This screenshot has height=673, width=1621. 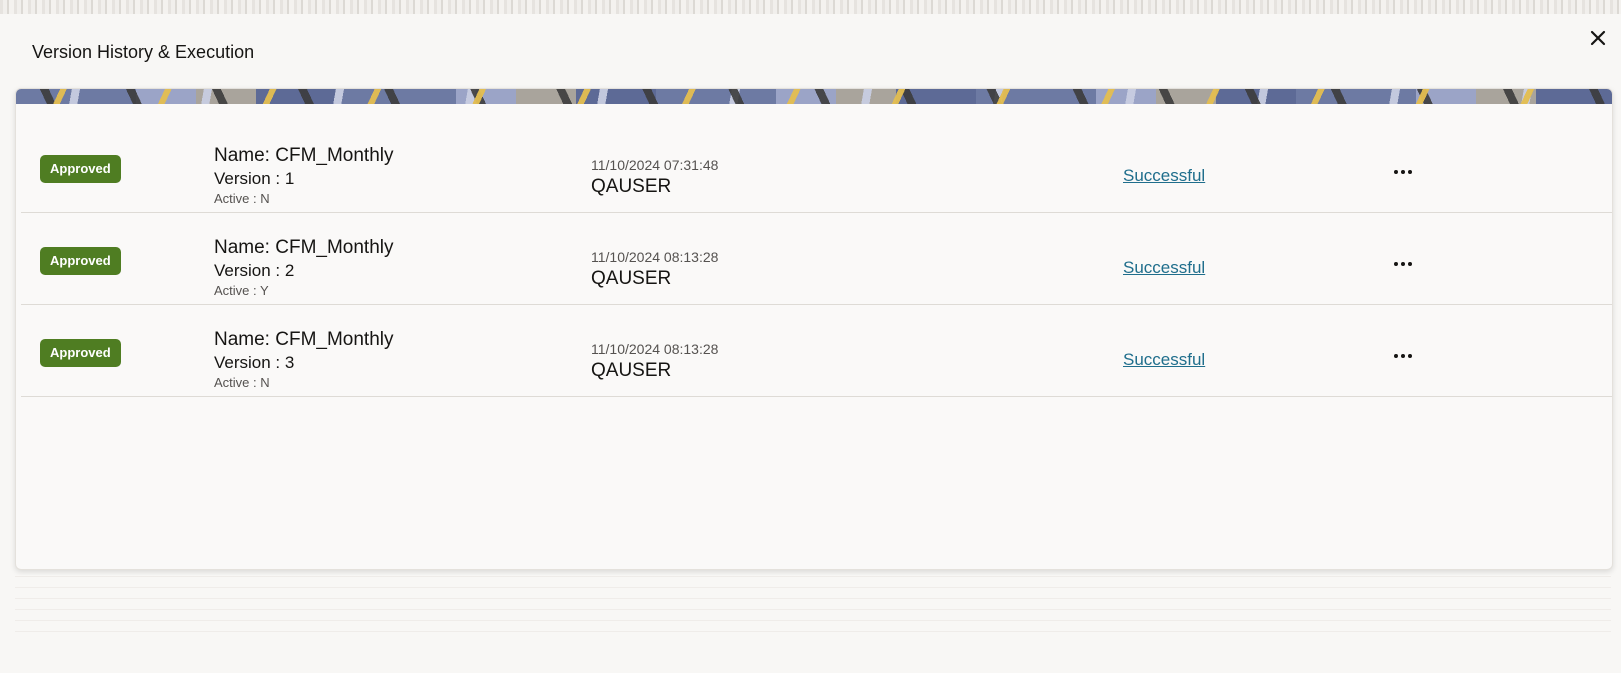 I want to click on top-decorative-texture, so click(x=810, y=7).